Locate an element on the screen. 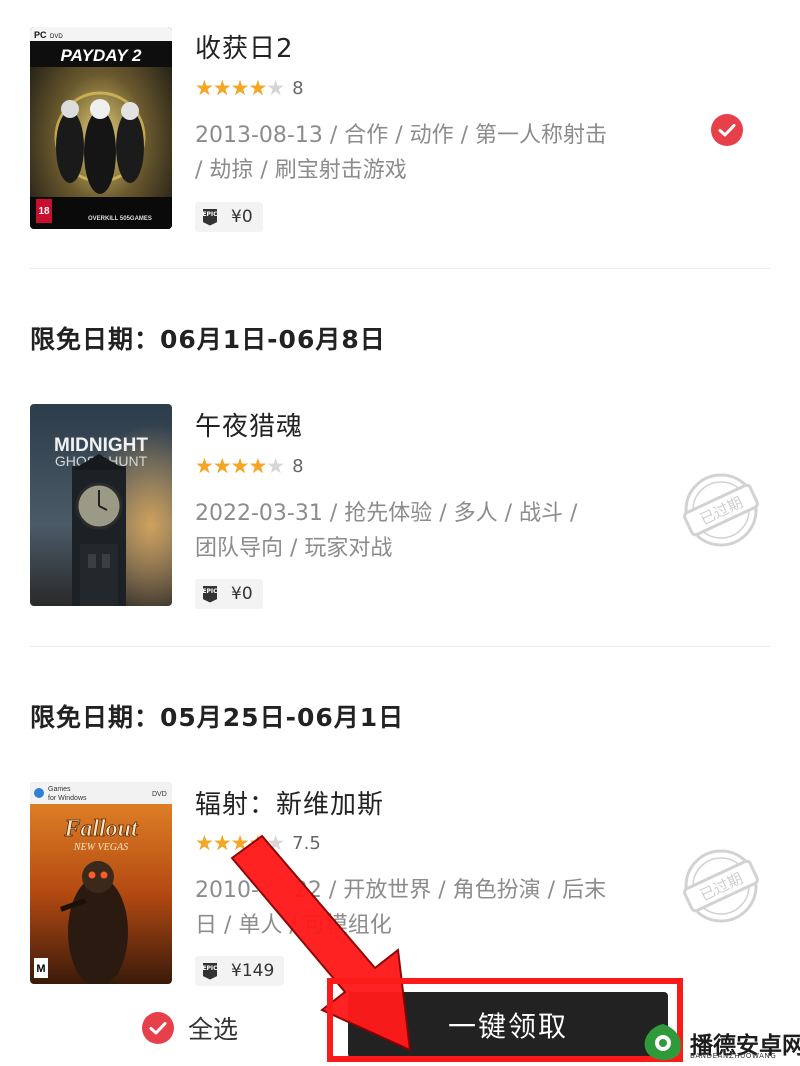  annotation-highlight-frame is located at coordinates (505, 1020).